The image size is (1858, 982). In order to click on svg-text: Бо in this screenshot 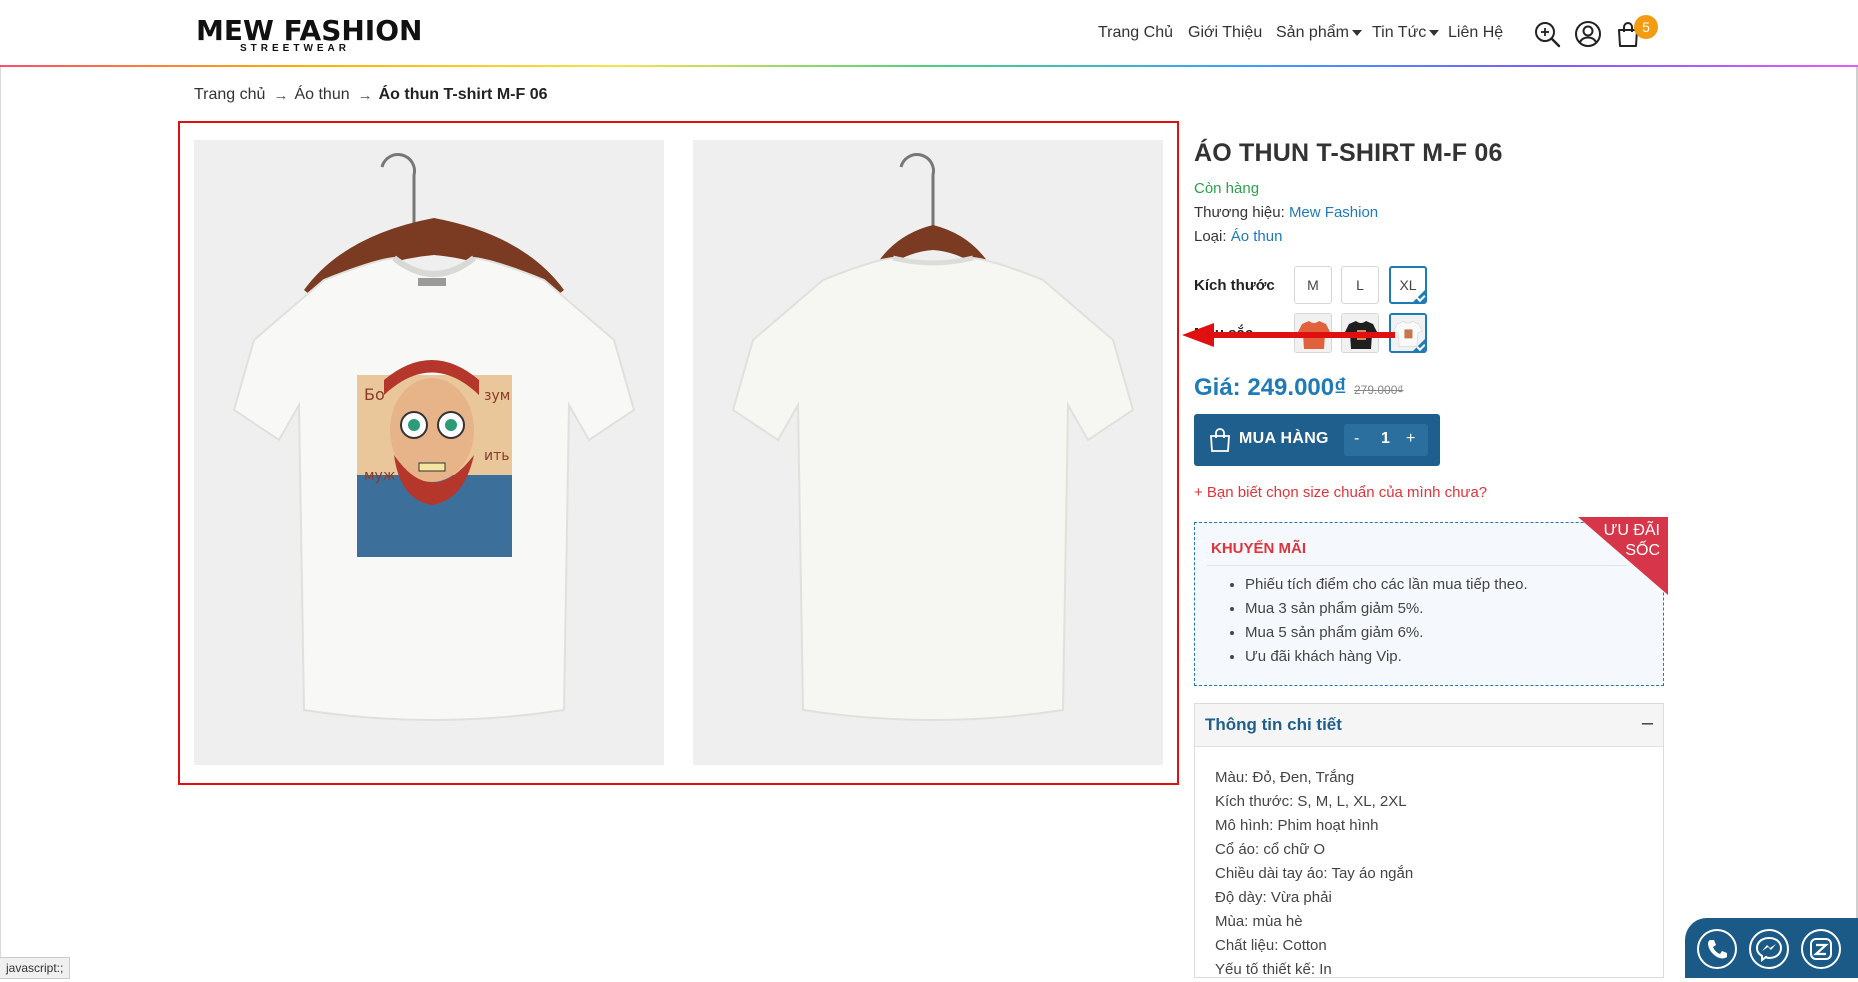, I will do `click(374, 394)`.